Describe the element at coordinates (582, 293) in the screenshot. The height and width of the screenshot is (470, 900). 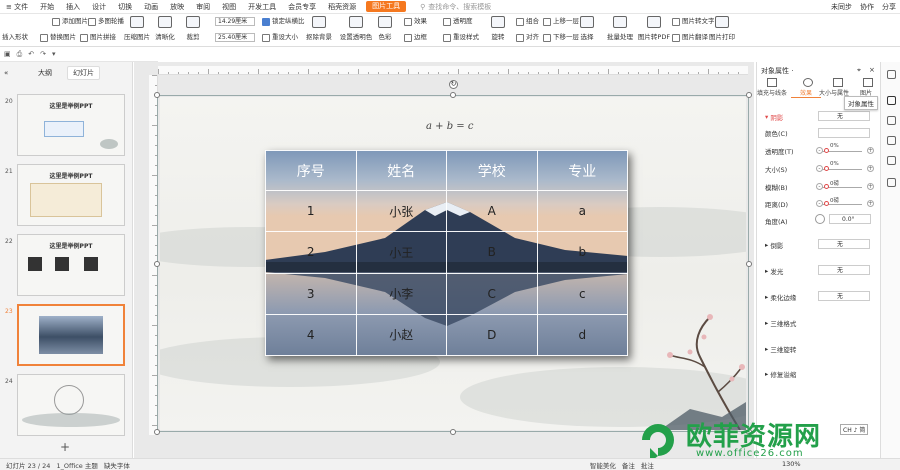
I see `table-cell: c` at that location.